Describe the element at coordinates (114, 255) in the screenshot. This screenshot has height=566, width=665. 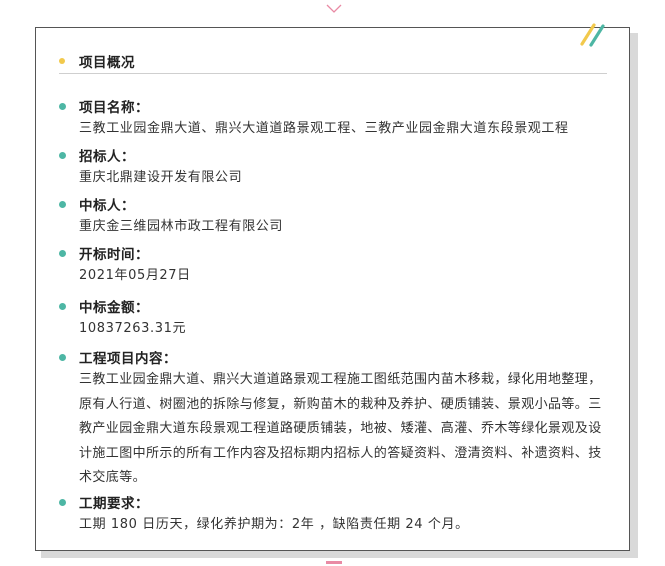
I see `bid-opening-time-label: 开标时间：` at that location.